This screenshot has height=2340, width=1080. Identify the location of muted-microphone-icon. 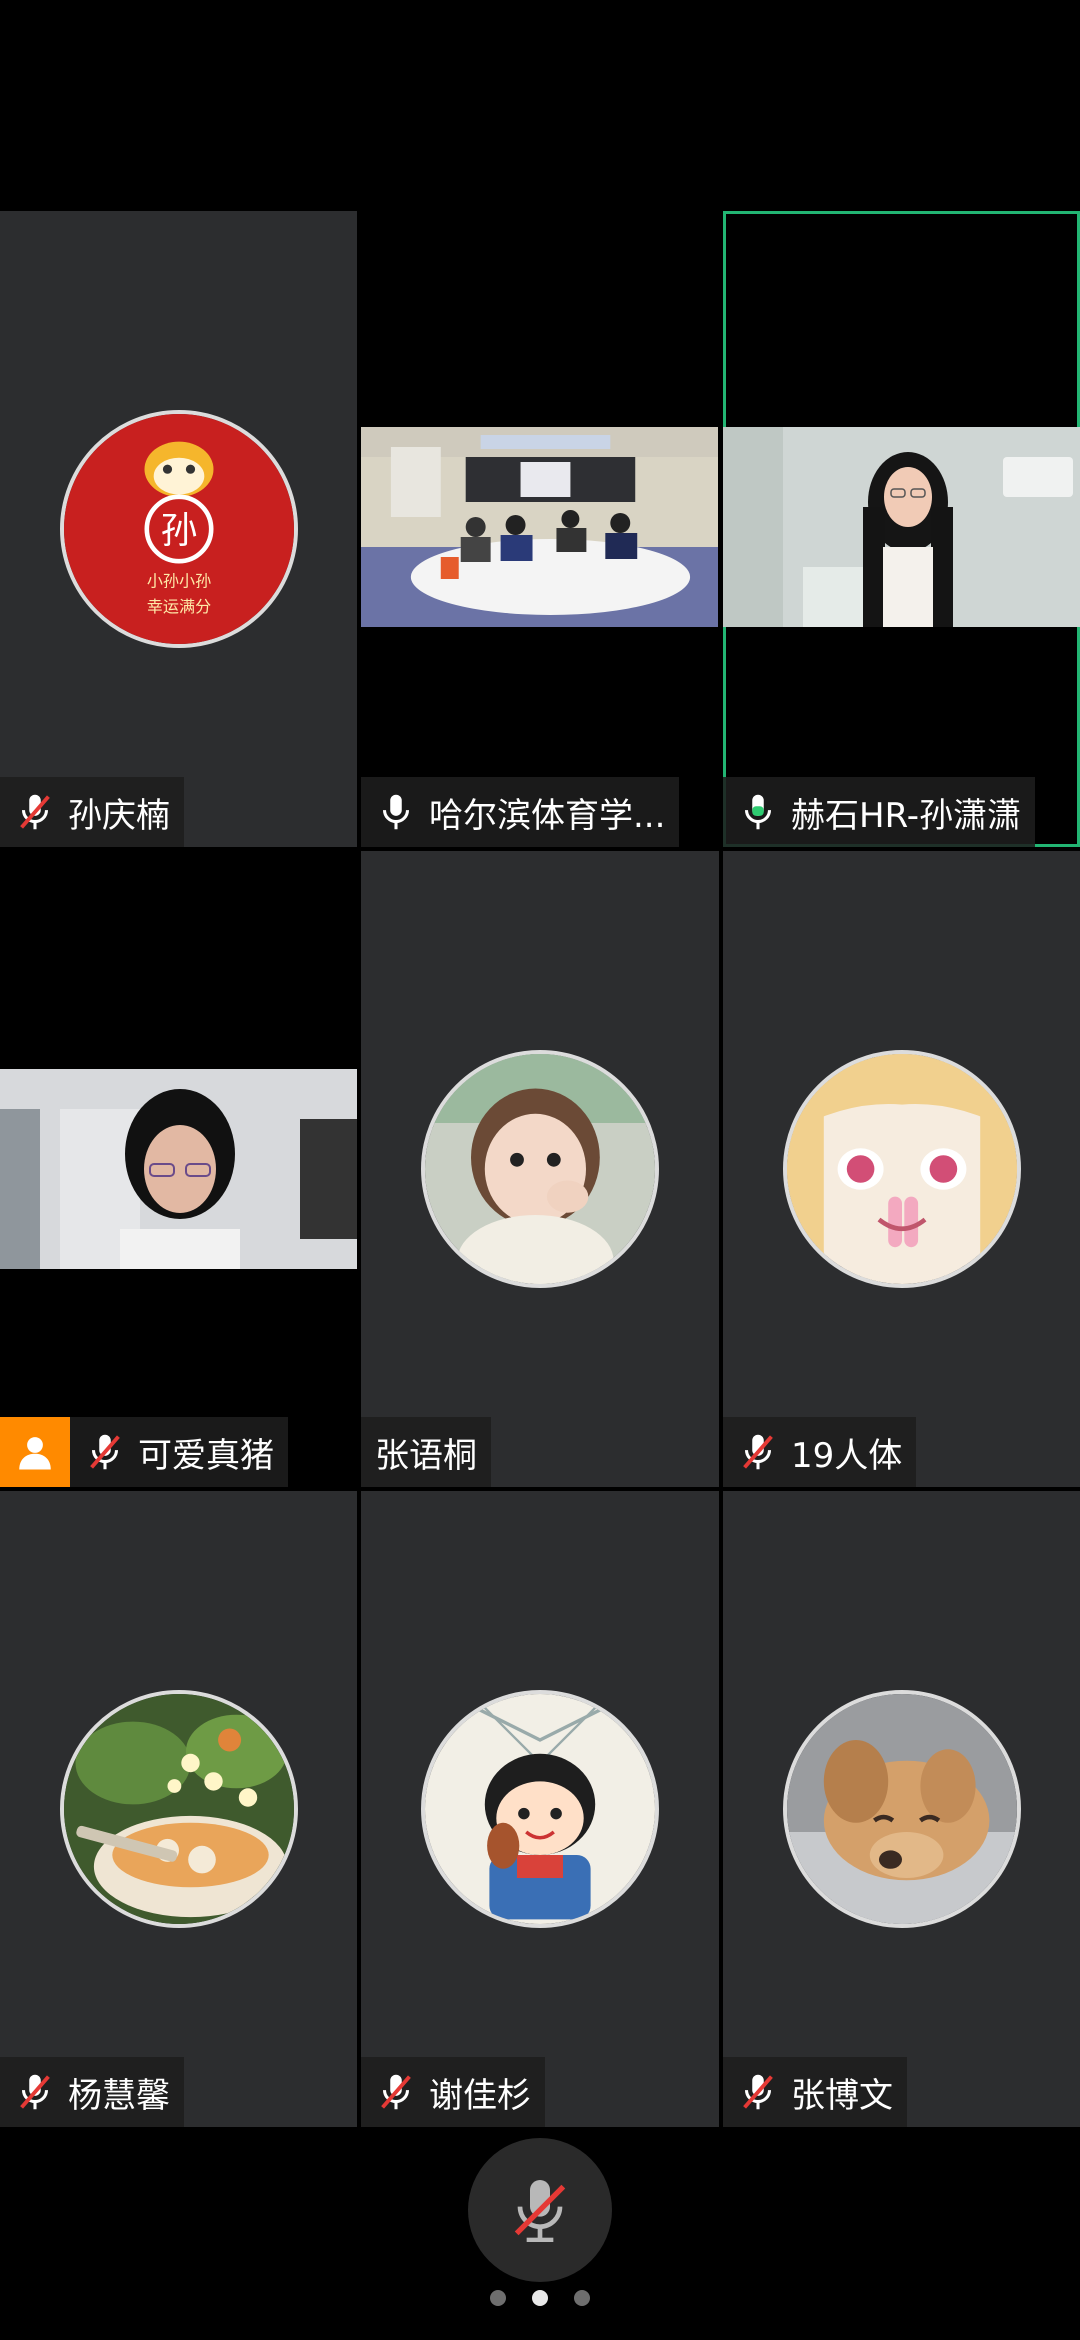
(540, 2211).